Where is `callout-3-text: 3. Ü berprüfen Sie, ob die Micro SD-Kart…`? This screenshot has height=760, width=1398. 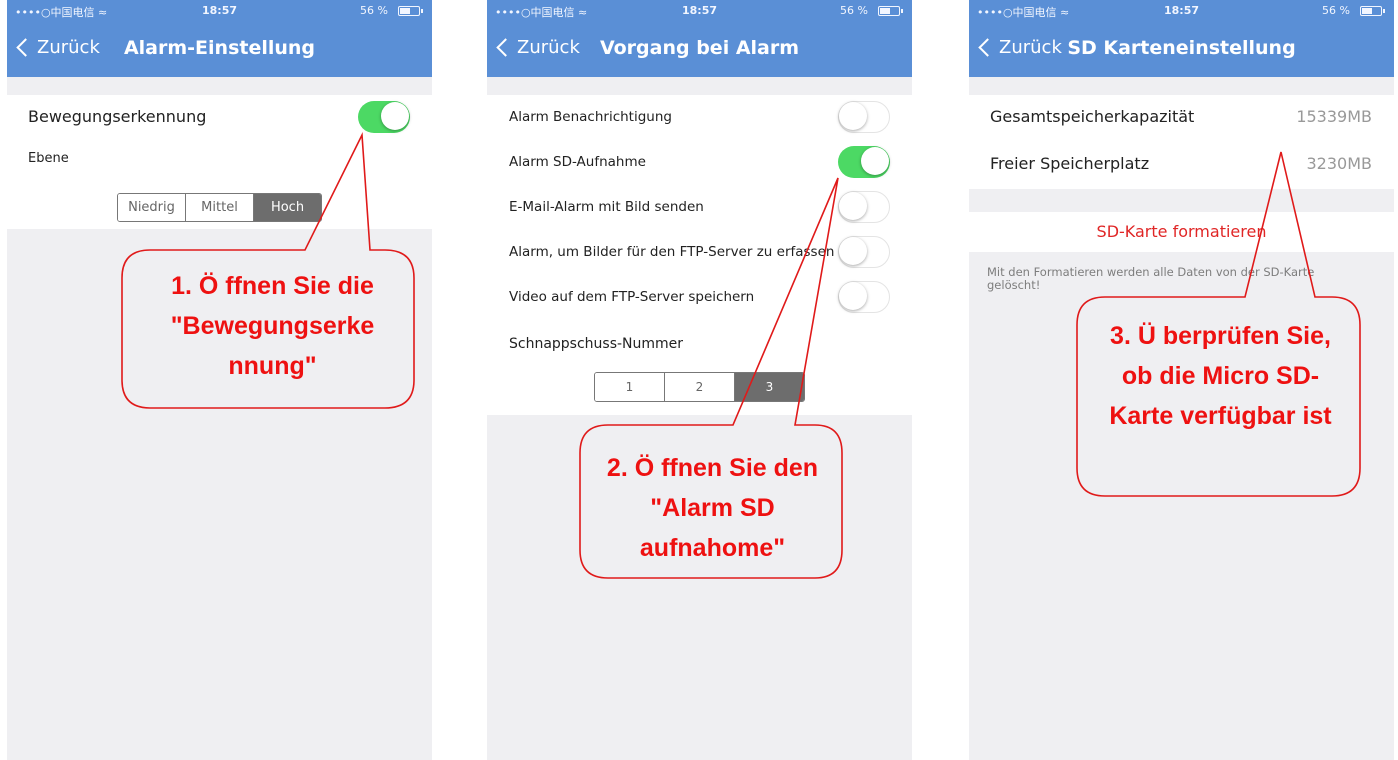 callout-3-text: 3. Ü berprüfen Sie, ob die Micro SD-Kart… is located at coordinates (1220, 376).